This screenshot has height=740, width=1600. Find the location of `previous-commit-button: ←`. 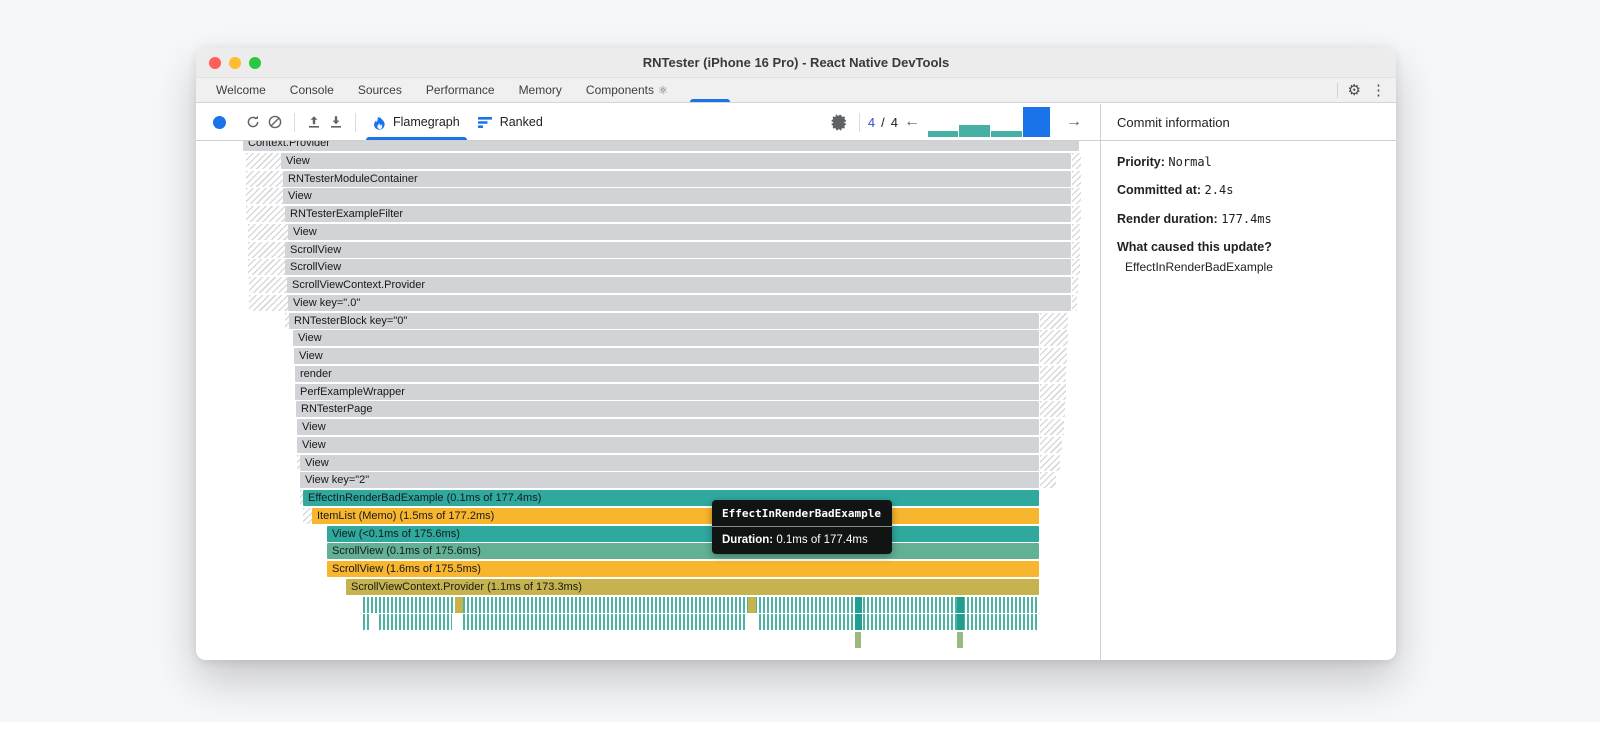

previous-commit-button: ← is located at coordinates (912, 122).